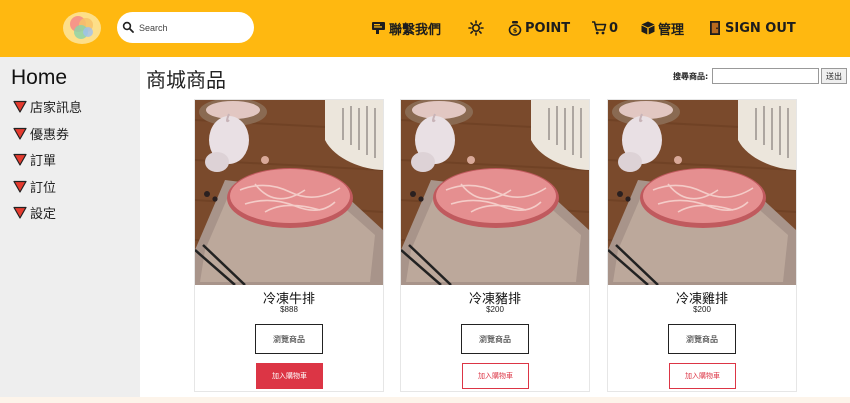  What do you see at coordinates (548, 28) in the screenshot?
I see `nav-point-label: POINT` at bounding box center [548, 28].